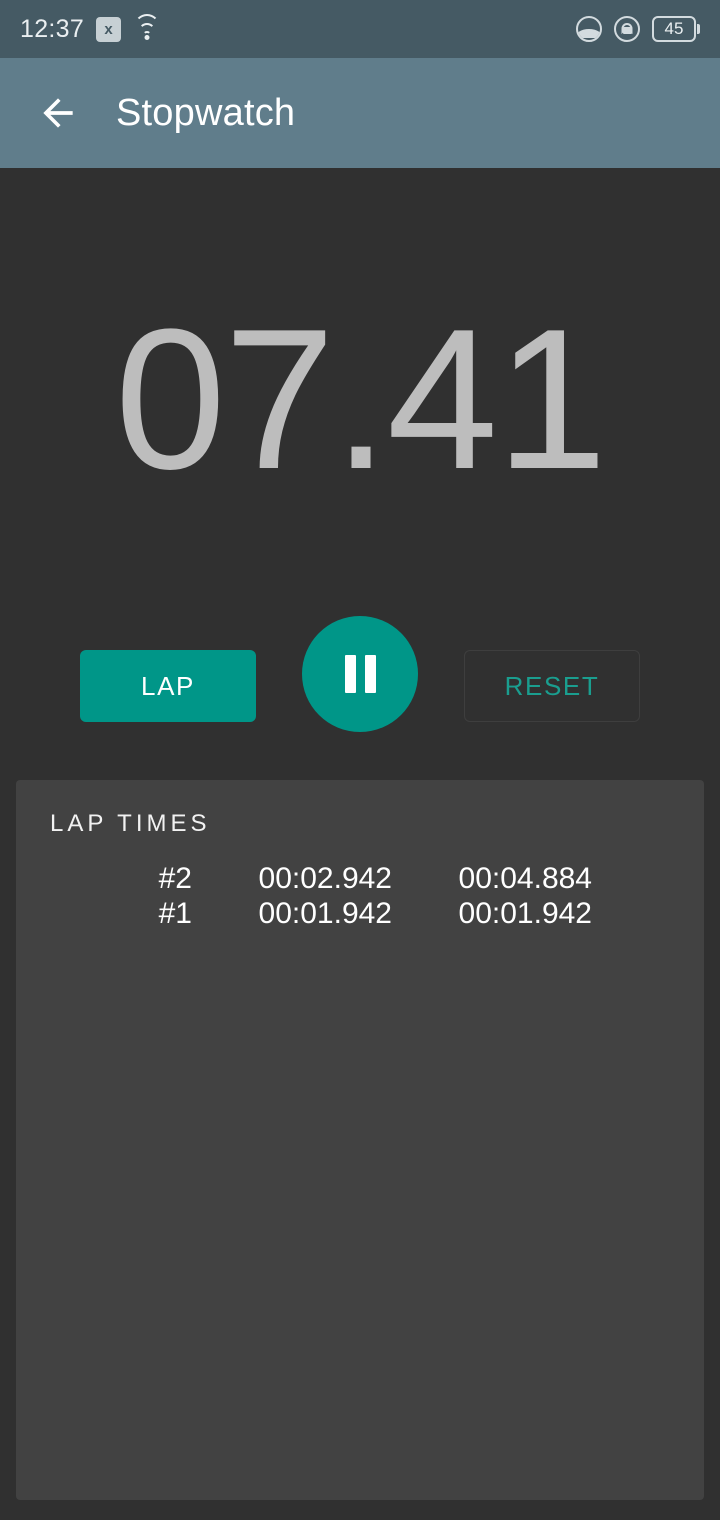 Image resolution: width=720 pixels, height=1520 pixels. Describe the element at coordinates (168, 686) in the screenshot. I see `lap-button: LAP` at that location.